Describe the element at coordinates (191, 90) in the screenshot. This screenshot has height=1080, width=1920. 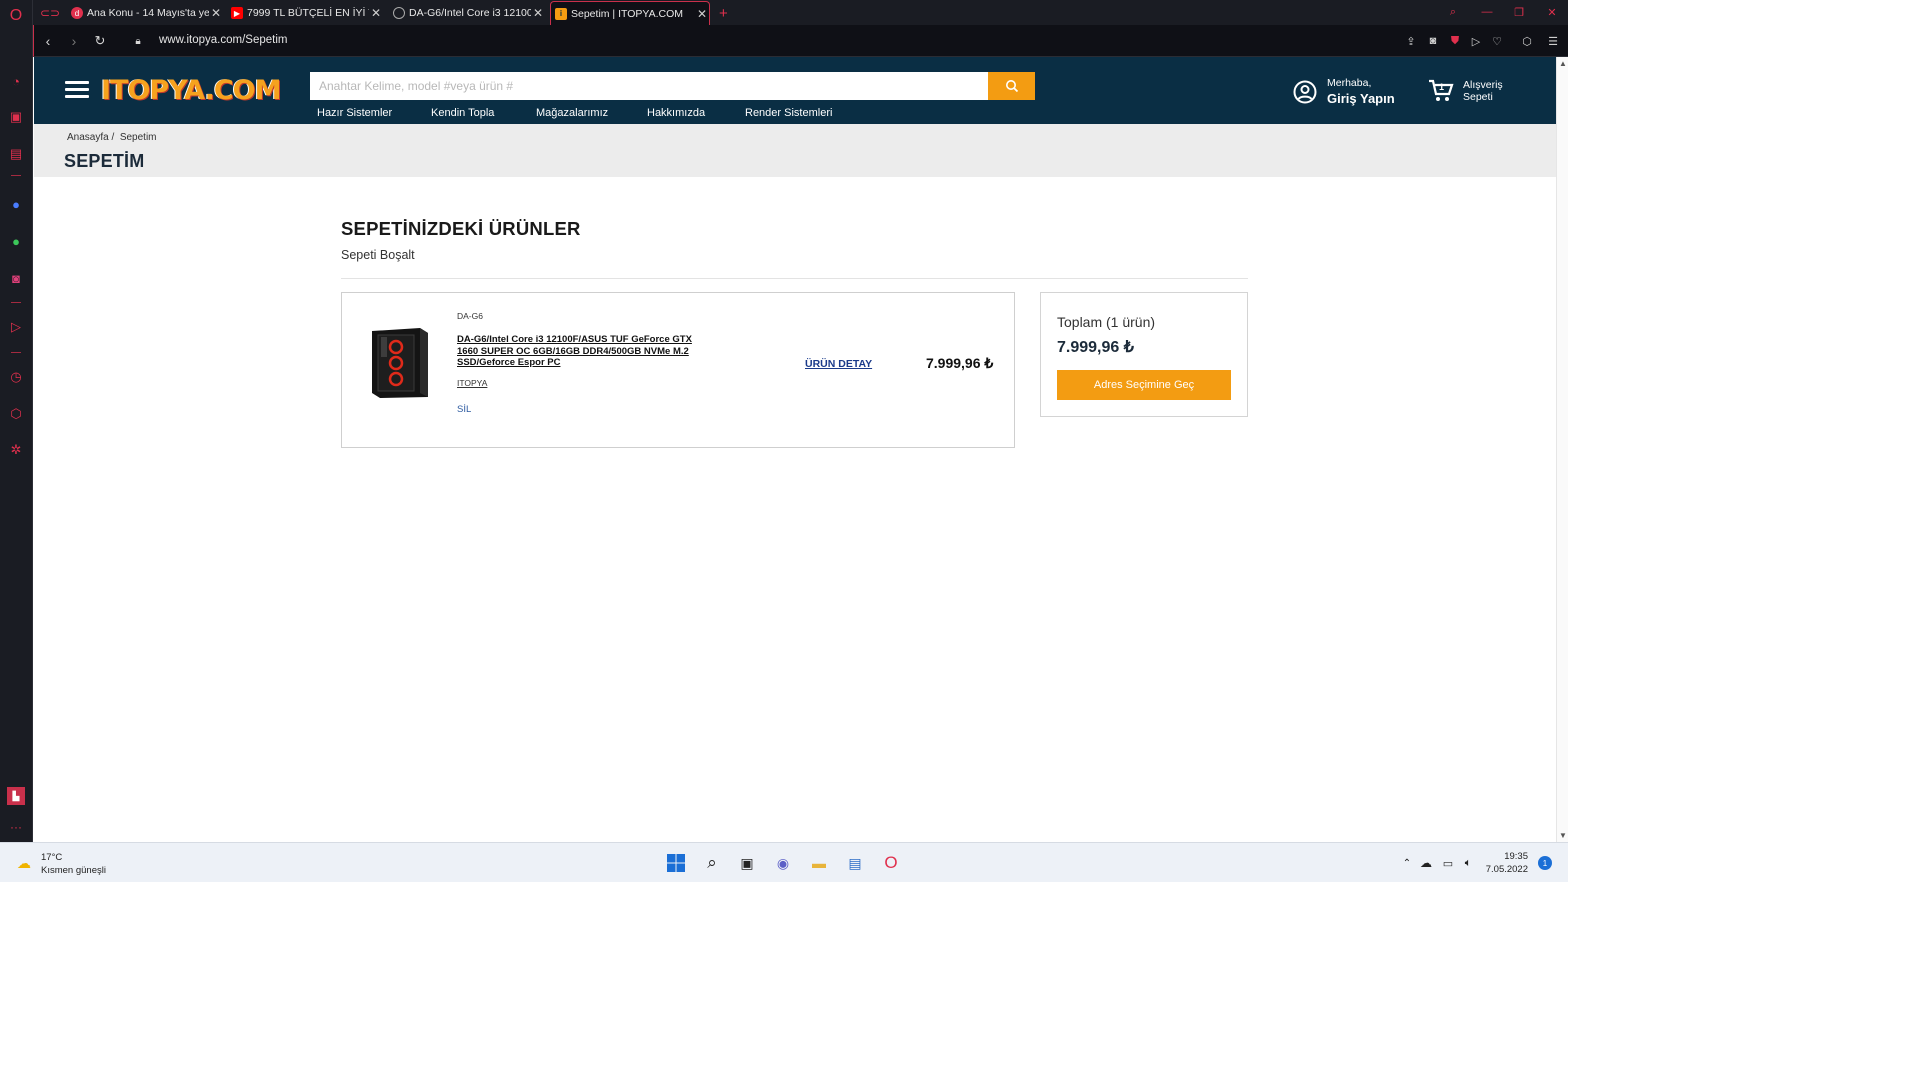
I see `site-logo: ITOPYA.COM` at that location.